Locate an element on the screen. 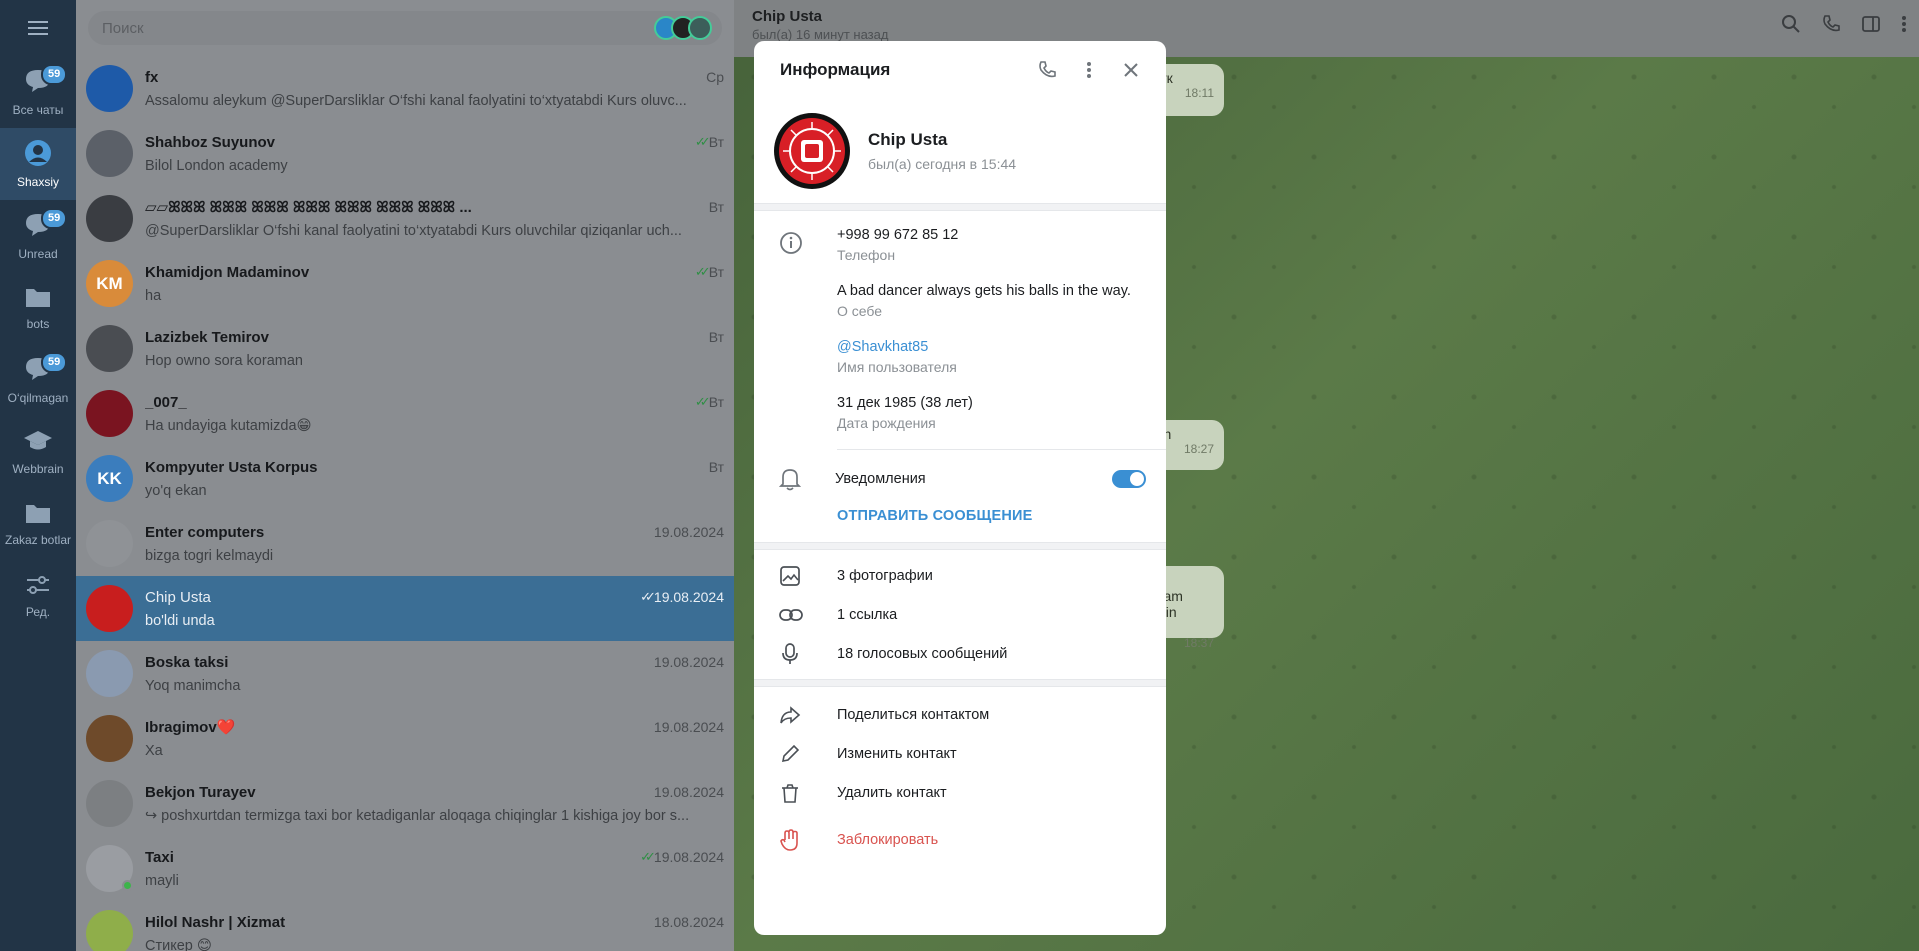 This screenshot has height=951, width=1919. folder-label: Все чаты is located at coordinates (38, 109).